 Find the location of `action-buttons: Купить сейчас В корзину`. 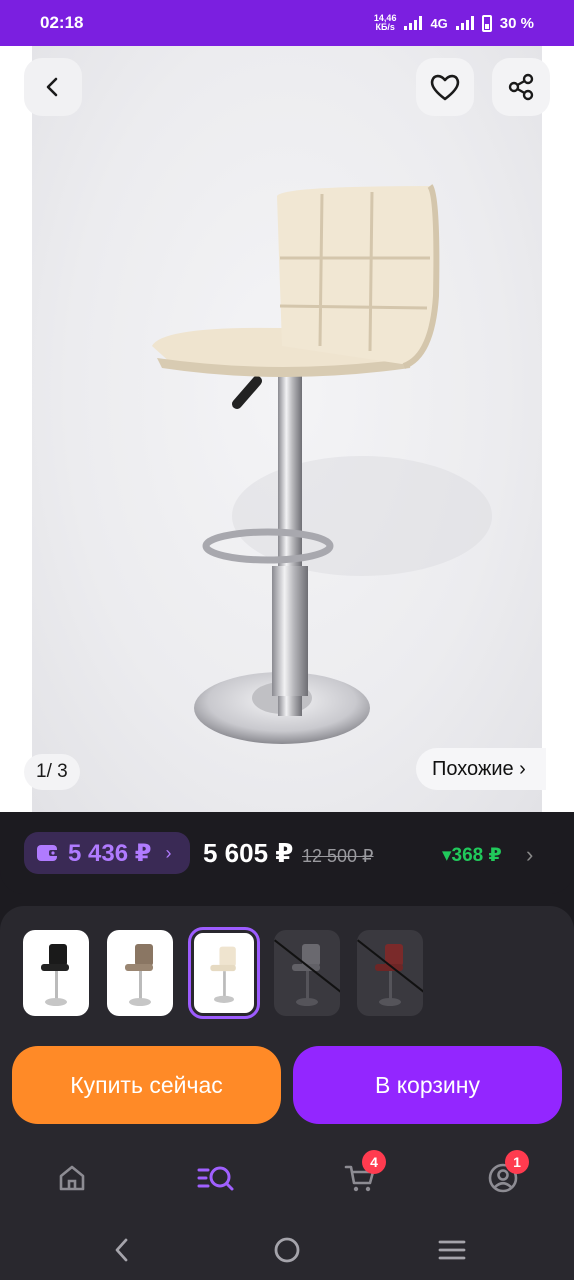

action-buttons: Купить сейчас В корзину is located at coordinates (287, 1090).